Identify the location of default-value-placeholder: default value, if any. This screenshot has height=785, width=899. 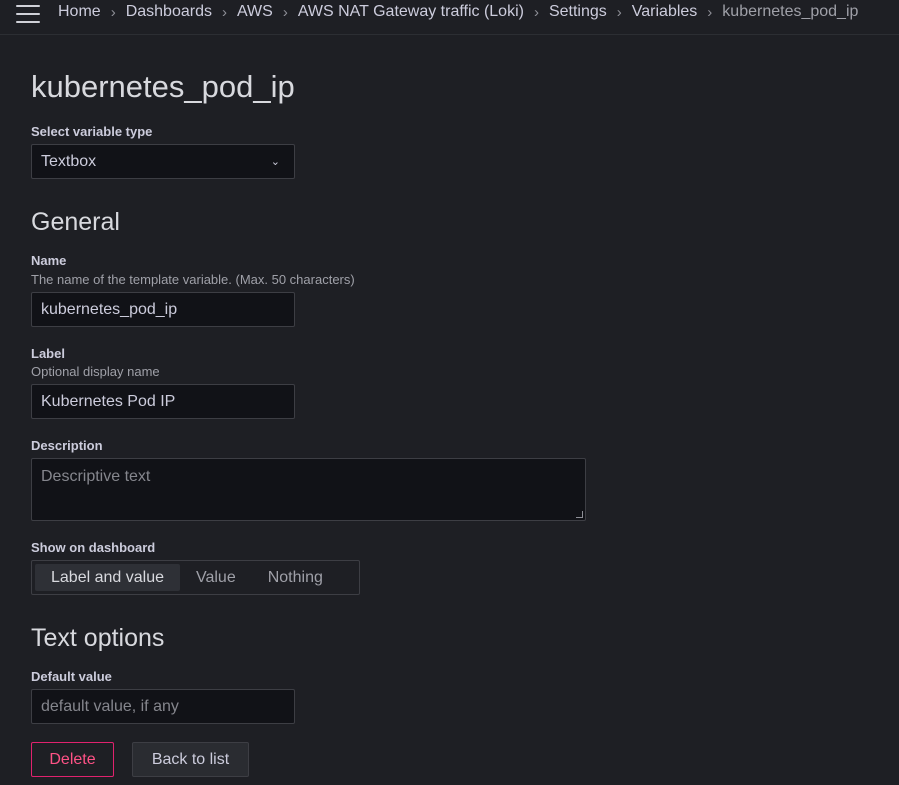
(110, 706).